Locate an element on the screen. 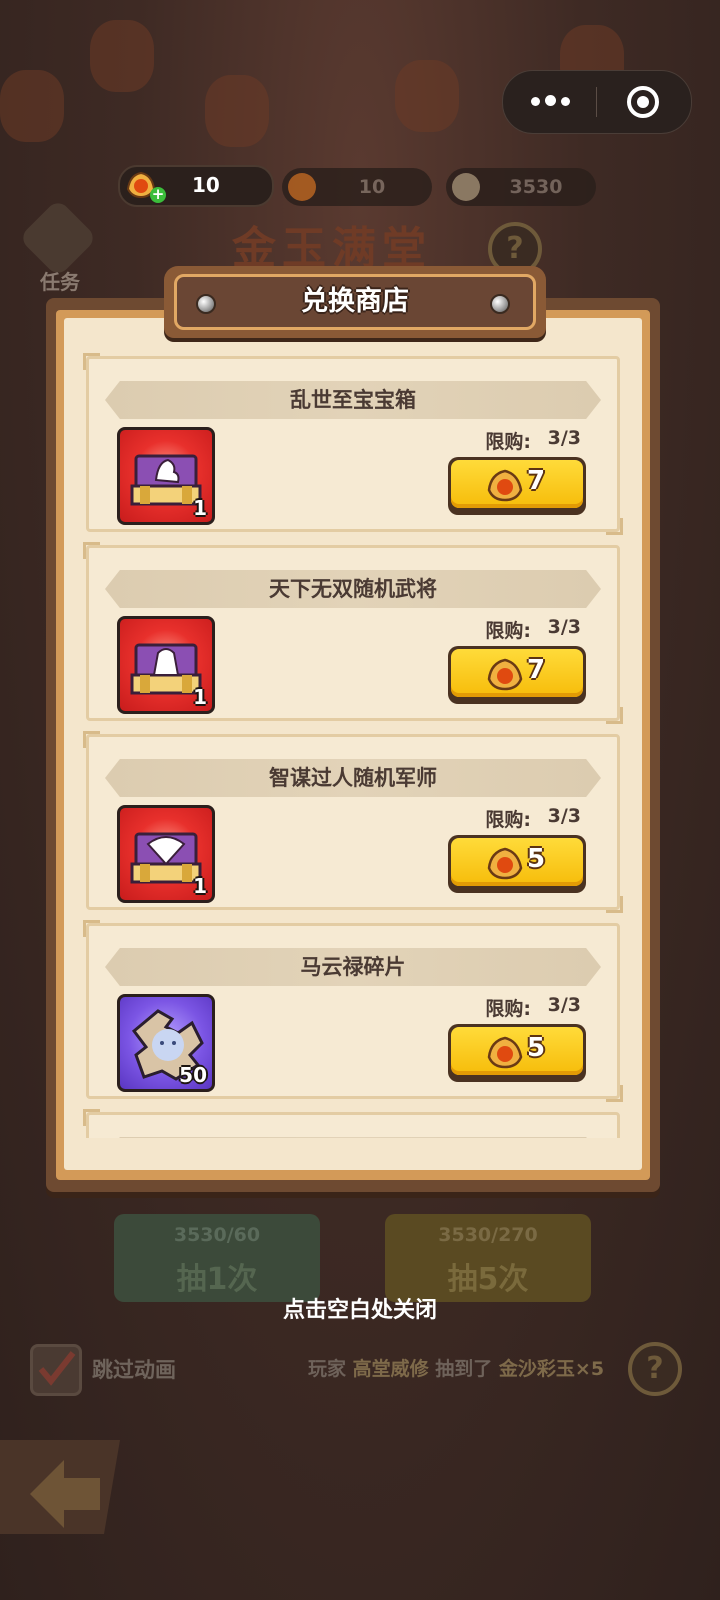  draw-five-cost: 3530/270 is located at coordinates (488, 1235).